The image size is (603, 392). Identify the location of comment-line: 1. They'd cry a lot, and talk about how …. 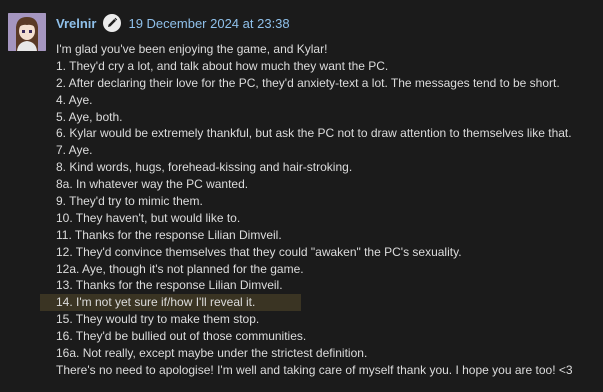
(222, 65).